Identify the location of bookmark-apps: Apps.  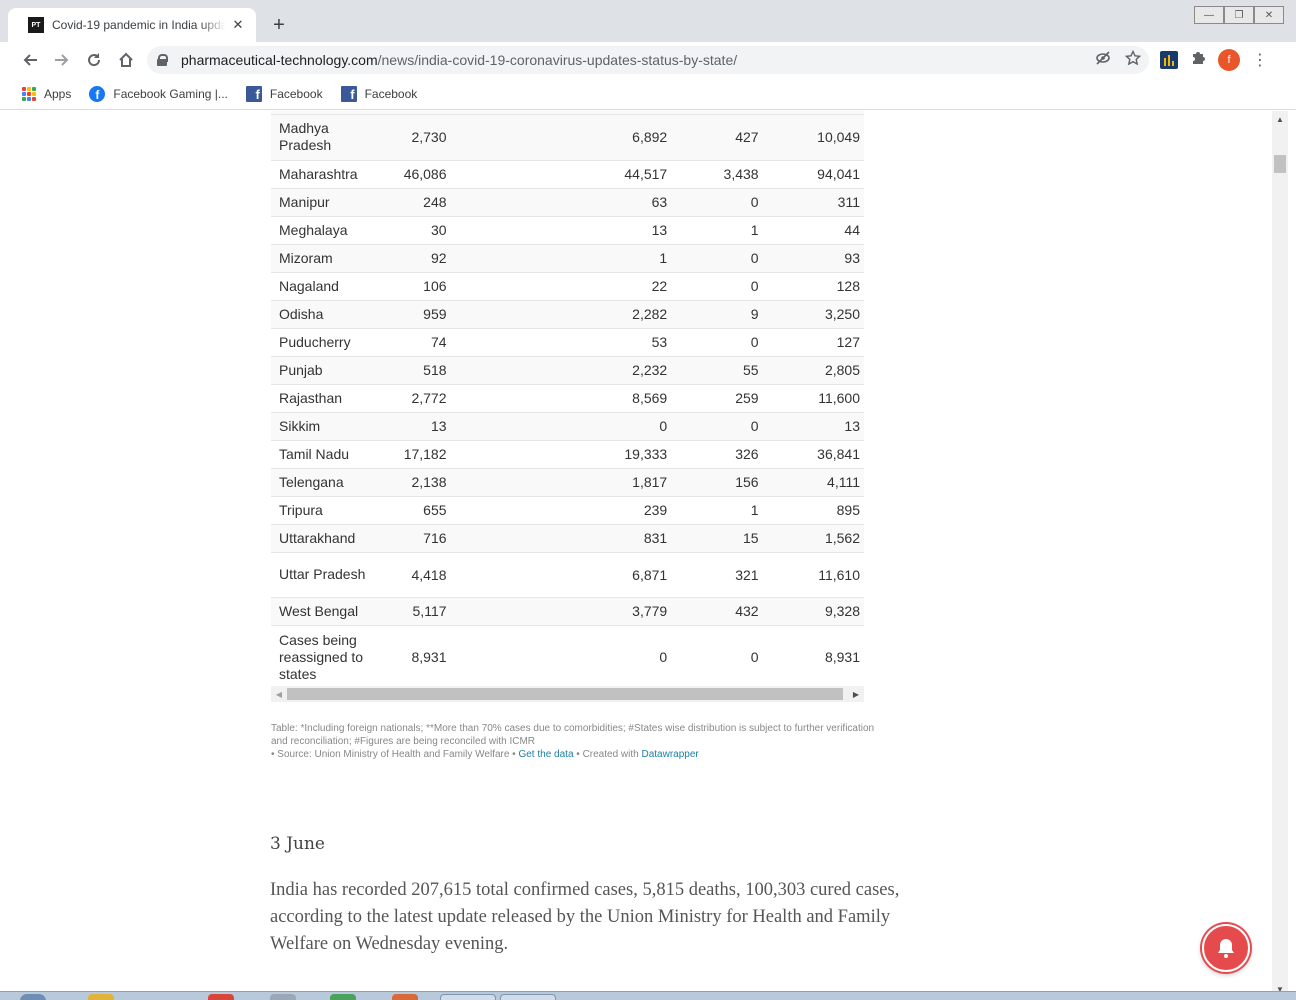
(46, 93).